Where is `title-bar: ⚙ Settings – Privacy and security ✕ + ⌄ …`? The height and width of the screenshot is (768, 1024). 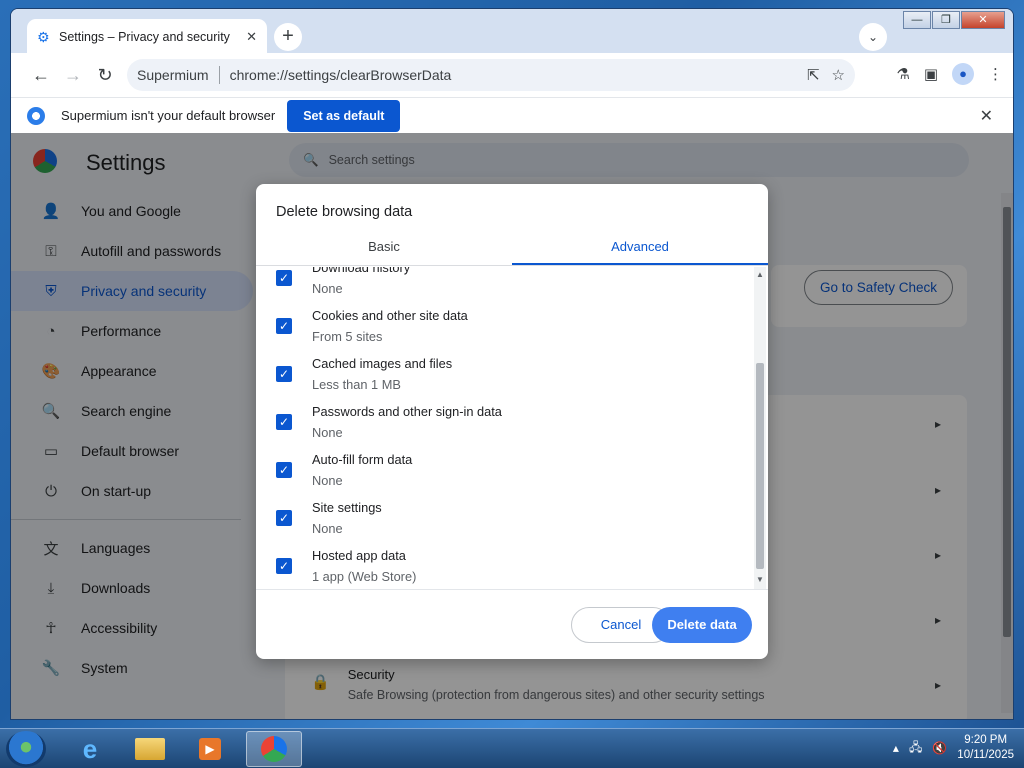
title-bar: ⚙ Settings – Privacy and security ✕ + ⌄ … is located at coordinates (512, 32).